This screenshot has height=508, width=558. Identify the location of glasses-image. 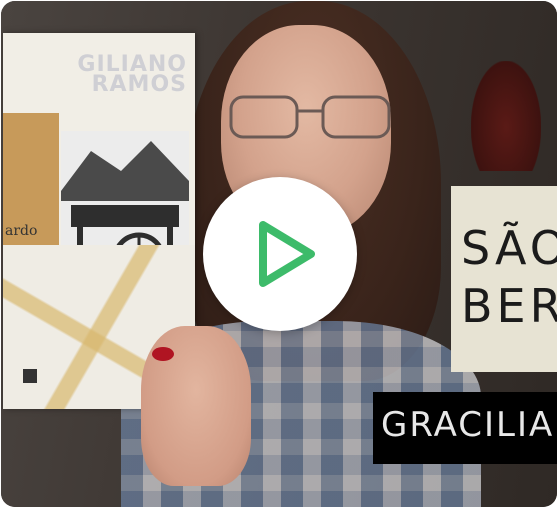
(310, 117).